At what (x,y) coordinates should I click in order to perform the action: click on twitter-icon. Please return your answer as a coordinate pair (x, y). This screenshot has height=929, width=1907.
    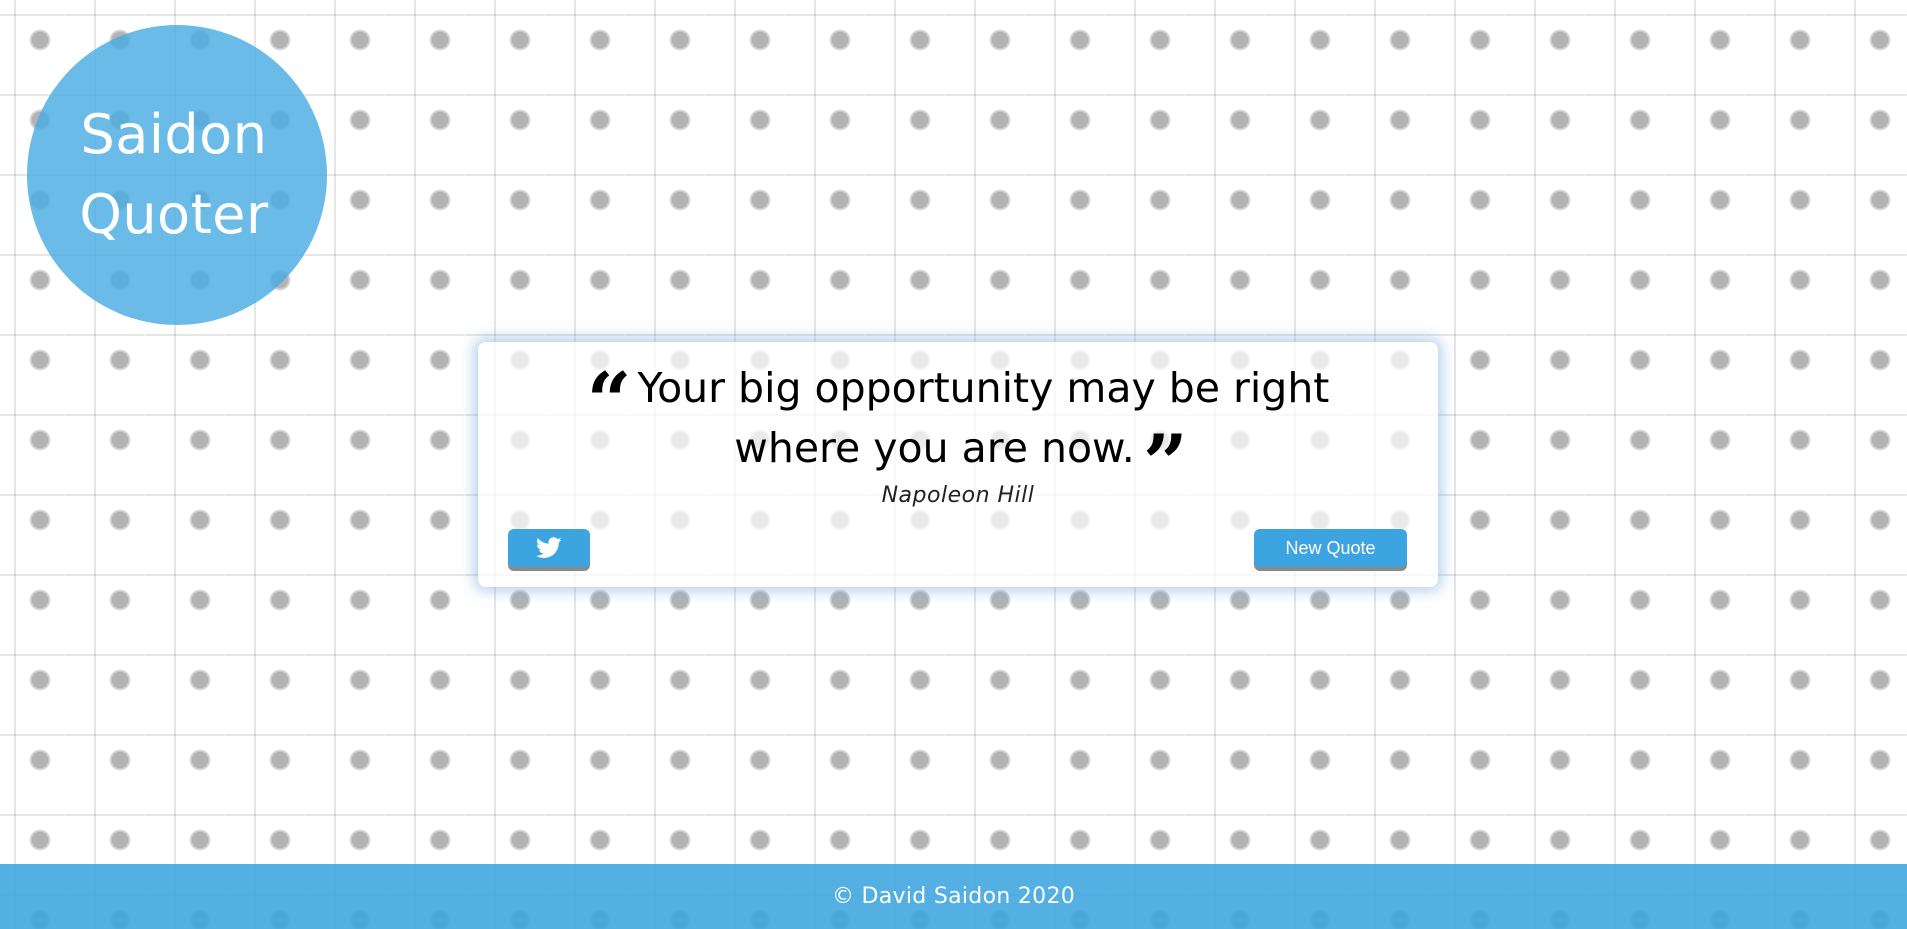
    Looking at the image, I should click on (549, 548).